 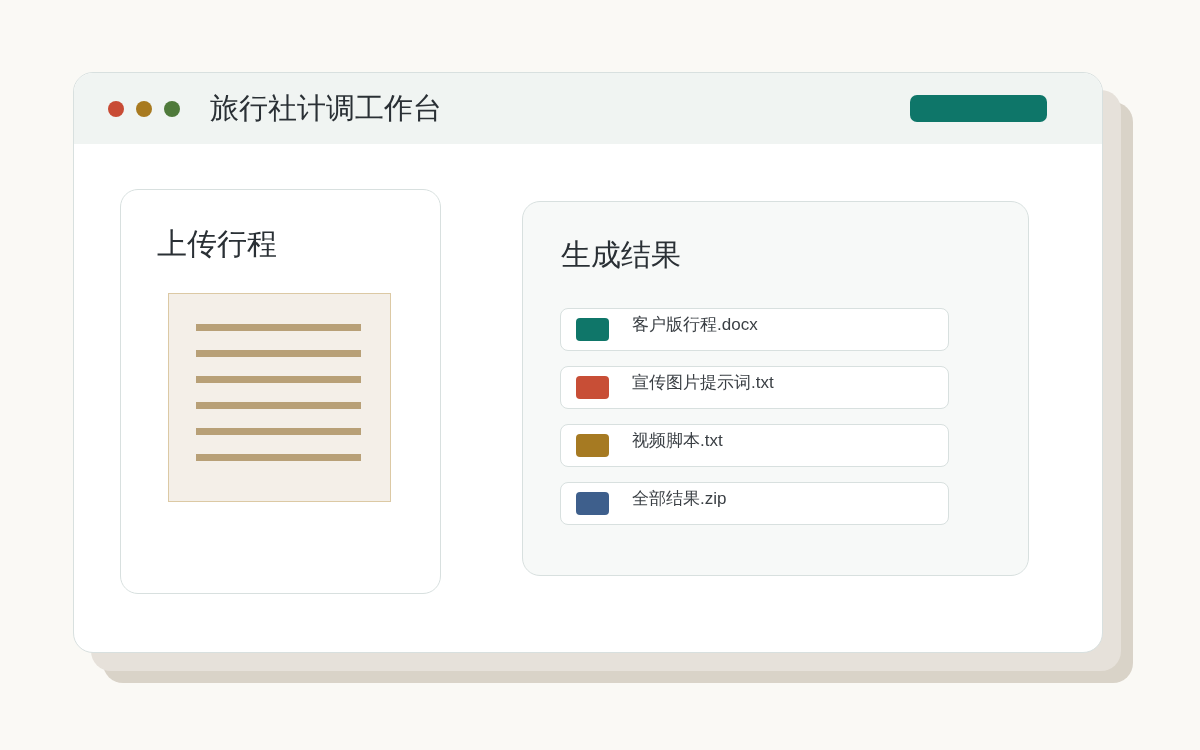 What do you see at coordinates (677, 441) in the screenshot?
I see `file-name: 视频脚本.txt` at bounding box center [677, 441].